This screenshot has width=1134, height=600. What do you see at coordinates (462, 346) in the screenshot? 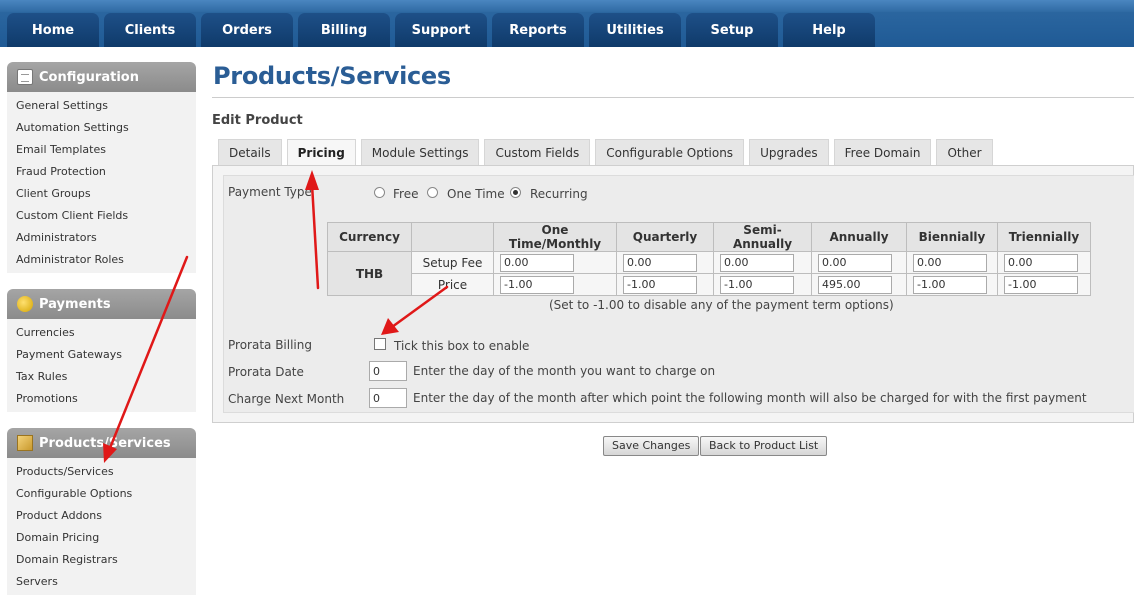
I see `prorata-checkbox-text: Tick this box to enable` at bounding box center [462, 346].